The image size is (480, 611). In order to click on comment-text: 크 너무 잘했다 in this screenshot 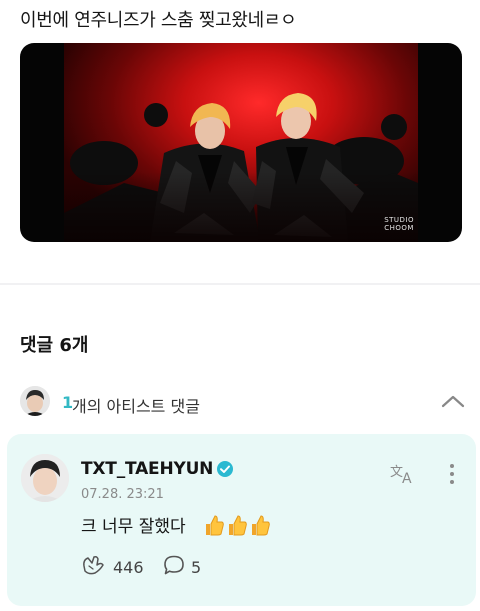, I will do `click(133, 527)`.